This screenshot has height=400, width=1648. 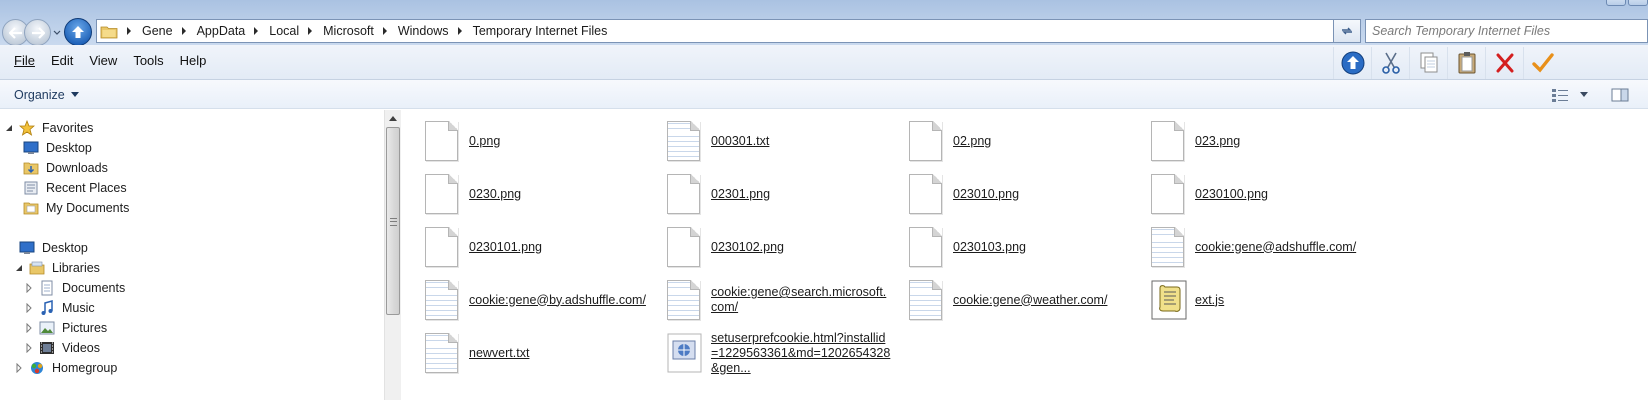 What do you see at coordinates (499, 352) in the screenshot?
I see `file-name: newvert.txt` at bounding box center [499, 352].